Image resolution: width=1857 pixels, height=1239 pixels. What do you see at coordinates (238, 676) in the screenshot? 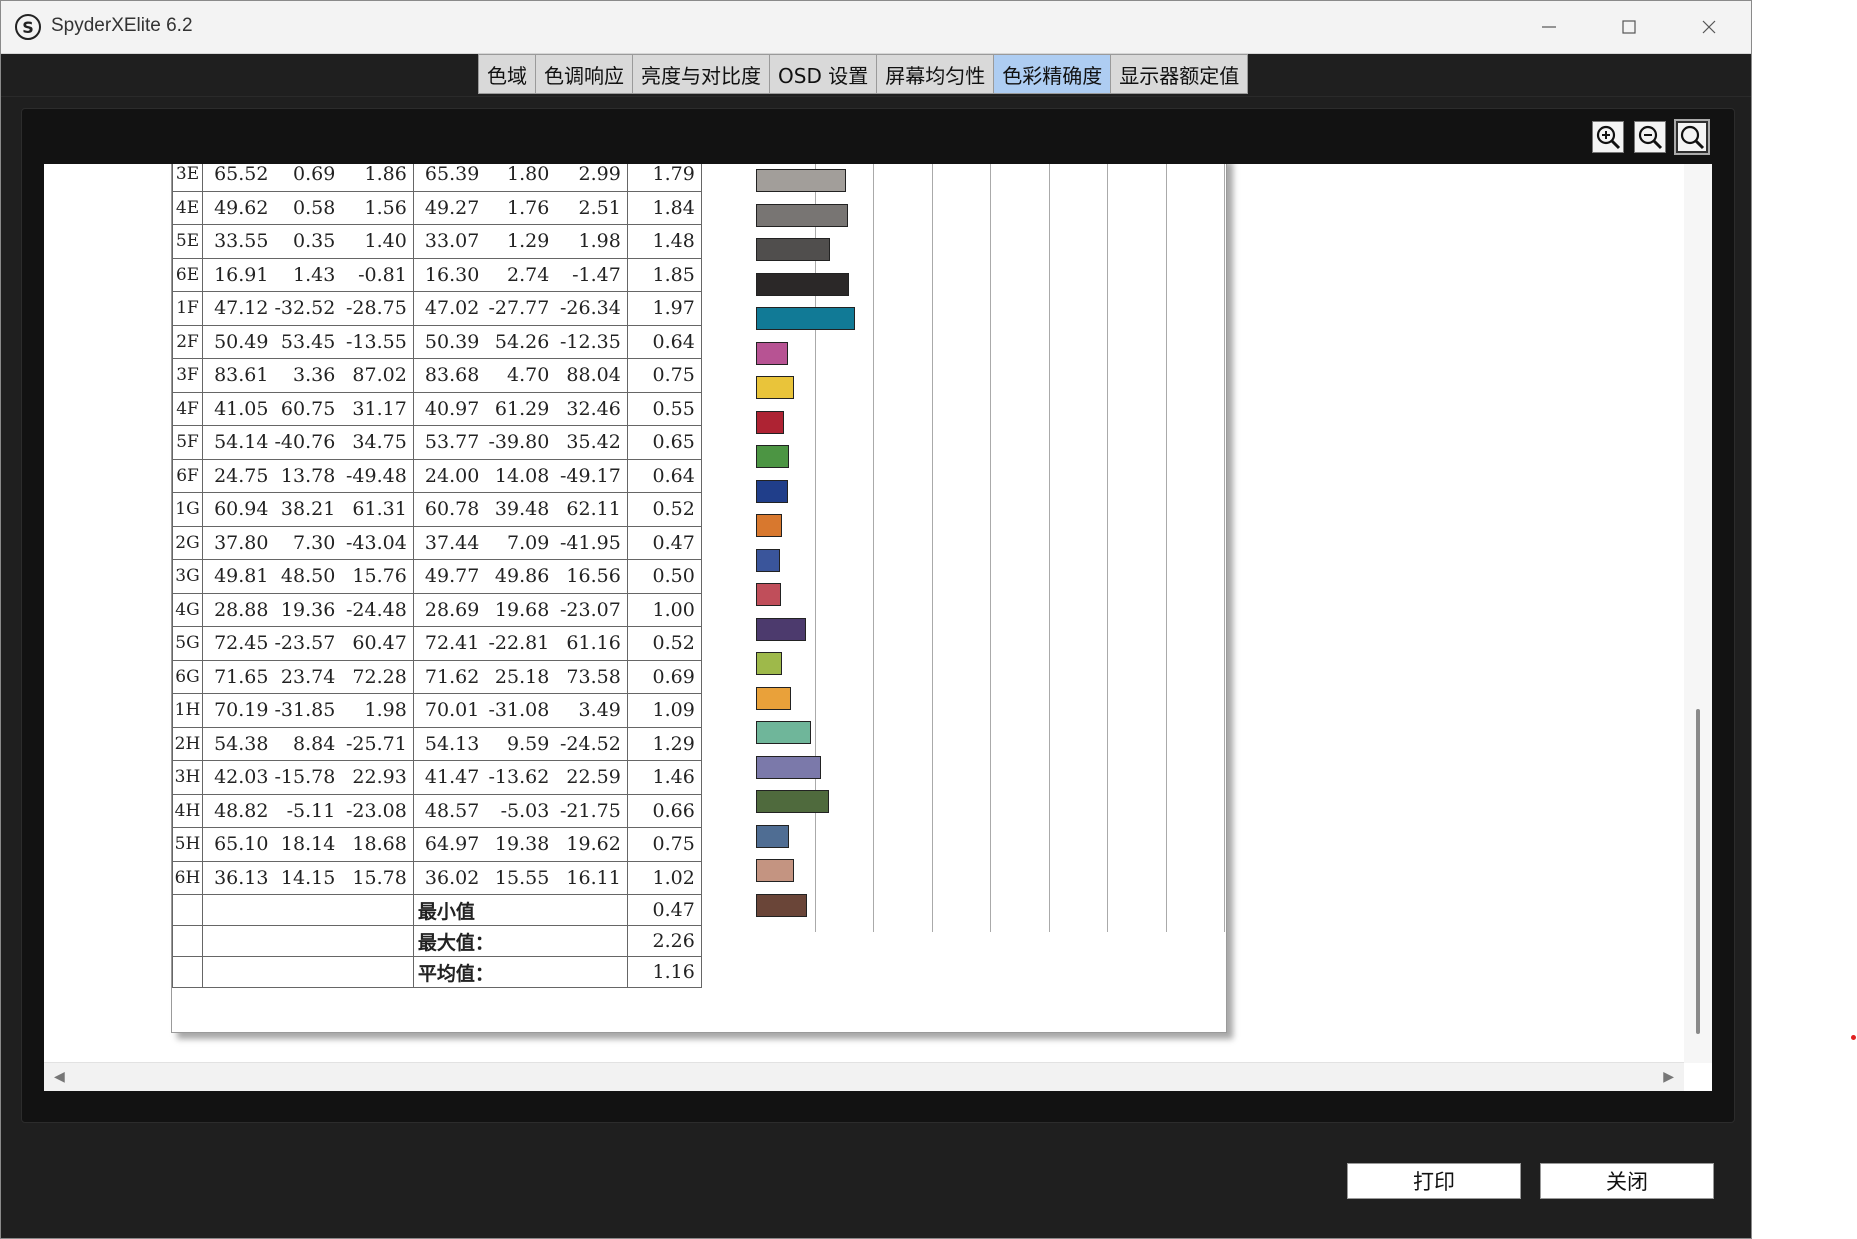
I see `table-cell: 71.65` at bounding box center [238, 676].